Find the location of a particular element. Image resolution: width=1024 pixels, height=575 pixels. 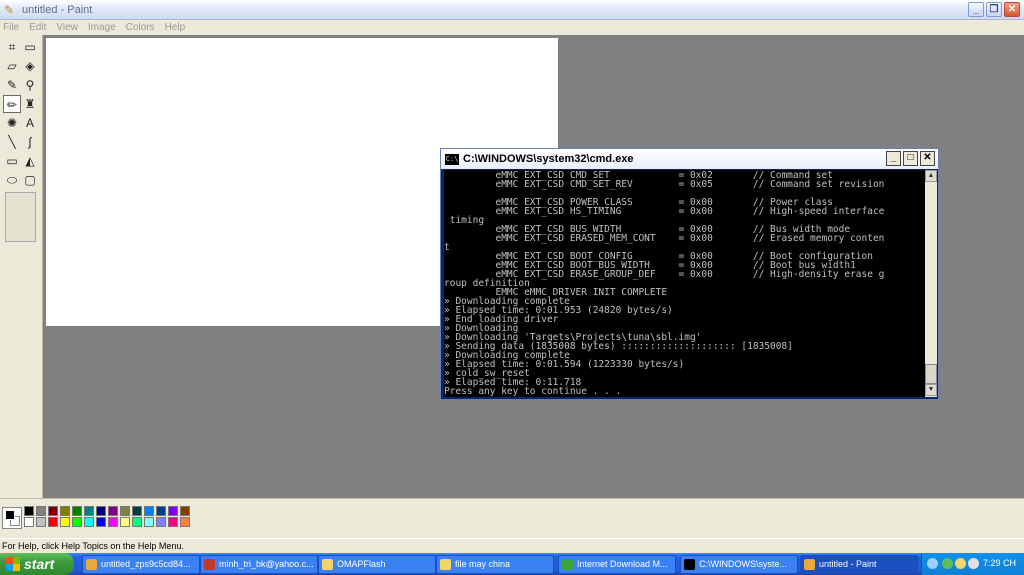

fill-icon: ◈ is located at coordinates (30, 66).